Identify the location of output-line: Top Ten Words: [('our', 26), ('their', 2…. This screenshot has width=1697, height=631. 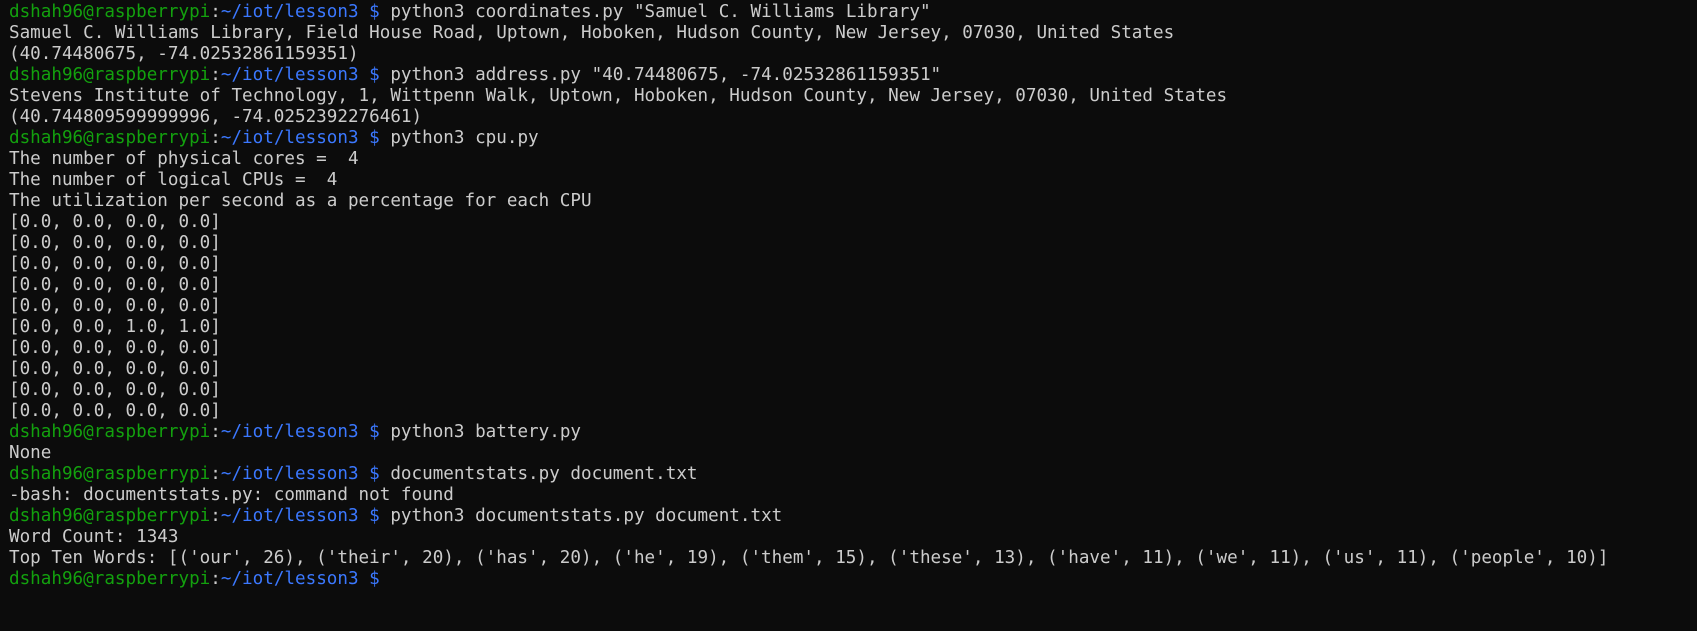
(809, 558).